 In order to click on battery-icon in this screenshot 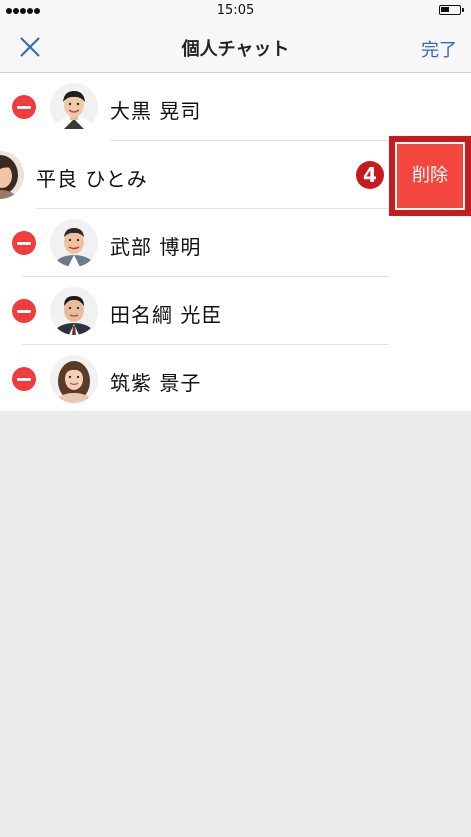, I will do `click(451, 10)`.